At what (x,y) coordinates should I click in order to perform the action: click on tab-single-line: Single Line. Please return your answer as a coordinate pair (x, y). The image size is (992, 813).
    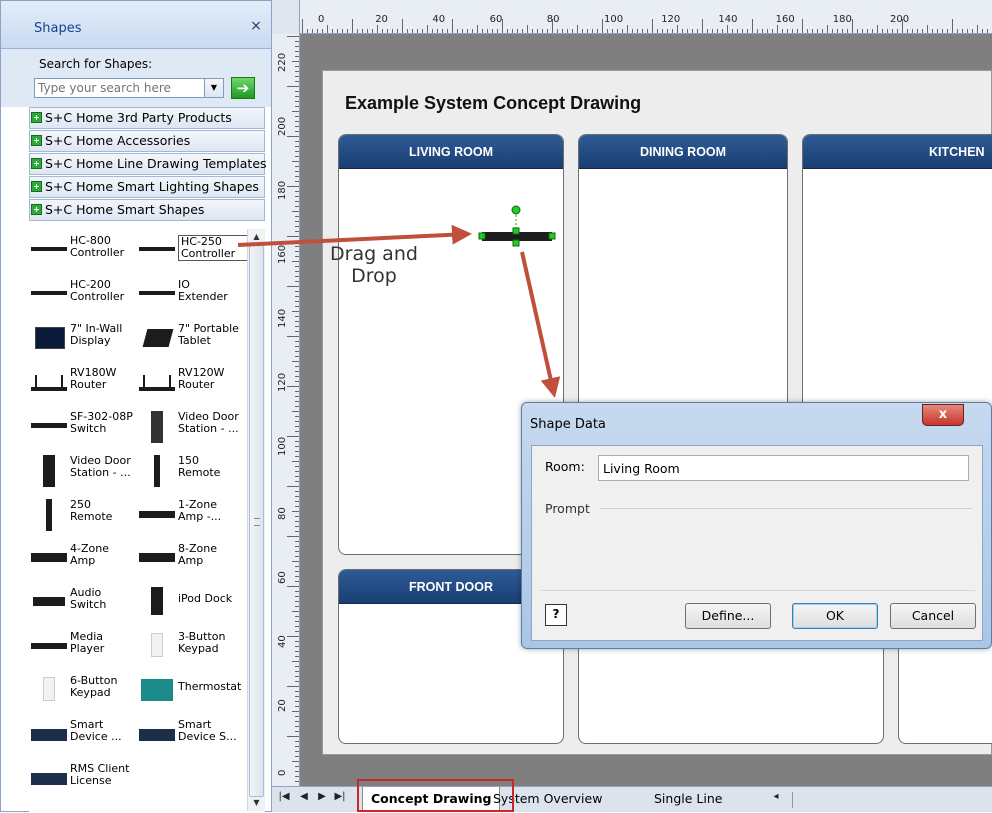
    Looking at the image, I should click on (688, 799).